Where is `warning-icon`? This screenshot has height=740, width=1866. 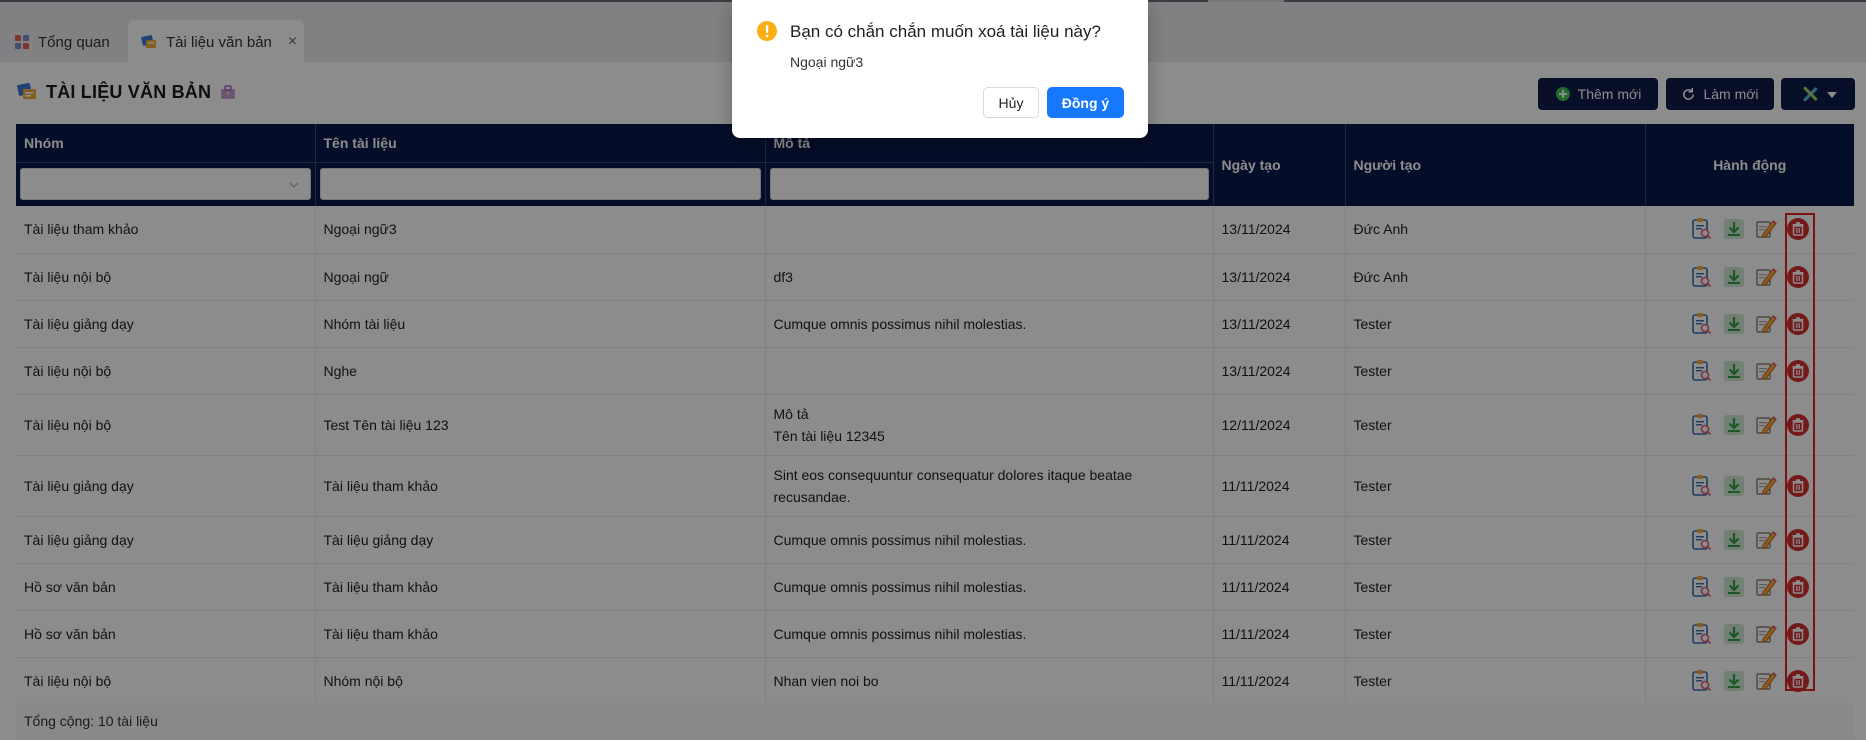 warning-icon is located at coordinates (767, 33).